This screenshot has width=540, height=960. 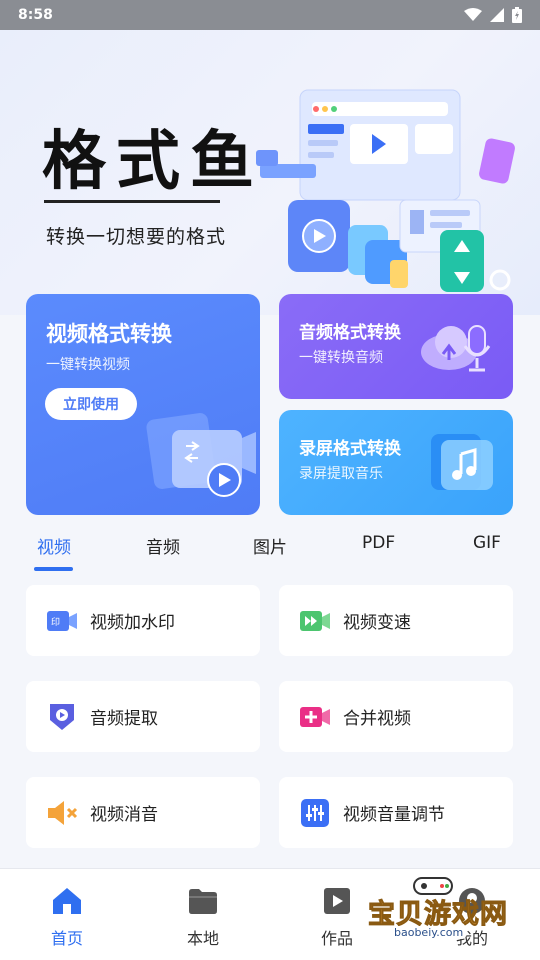 I want to click on tile-audio-extract: 音频提取, so click(x=143, y=716).